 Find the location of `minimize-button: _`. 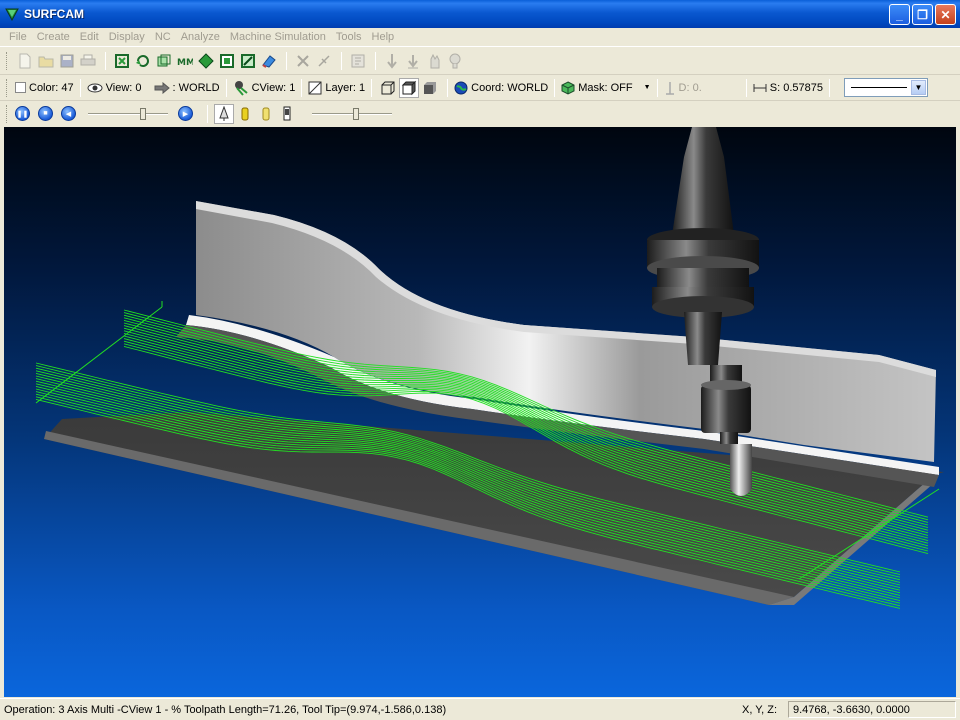

minimize-button: _ is located at coordinates (899, 14).